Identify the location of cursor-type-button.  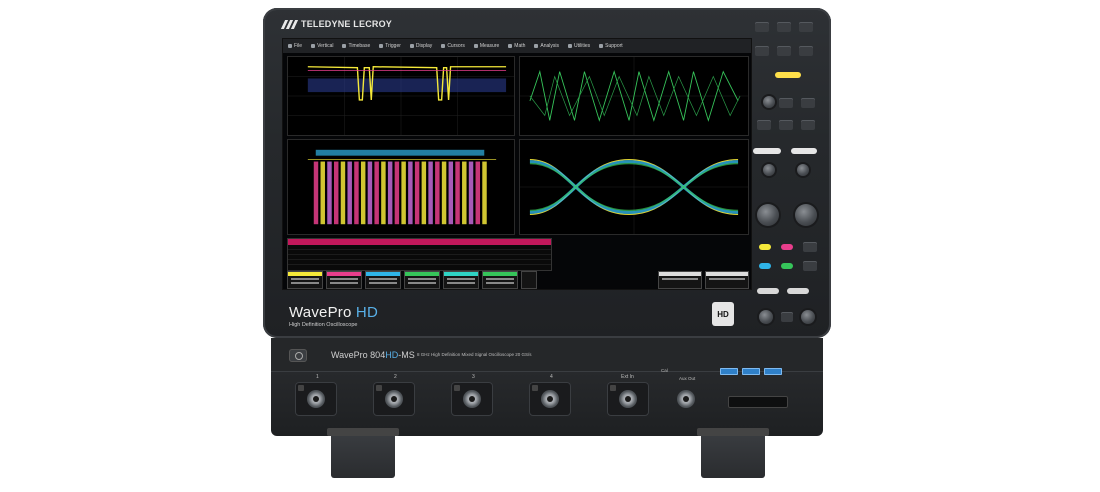
(787, 317).